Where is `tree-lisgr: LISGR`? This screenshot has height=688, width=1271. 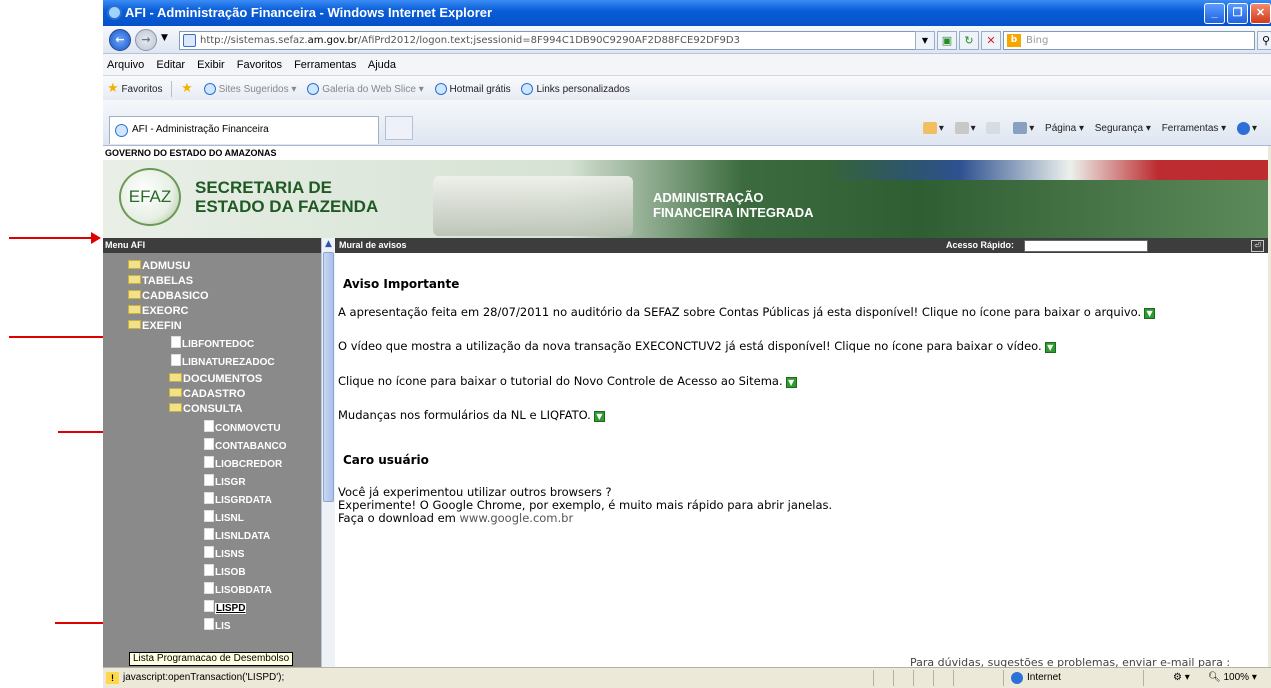
tree-lisgr: LISGR is located at coordinates (225, 482).